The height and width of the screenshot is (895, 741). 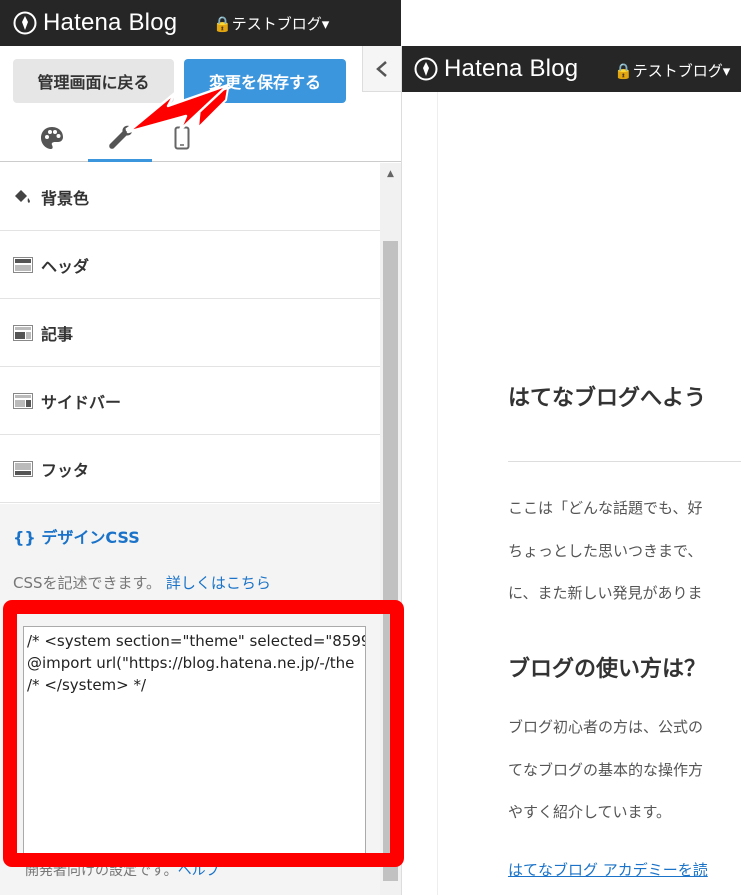 What do you see at coordinates (590, 812) in the screenshot?
I see `preview-paragraph-line: やすく紹介しています。` at bounding box center [590, 812].